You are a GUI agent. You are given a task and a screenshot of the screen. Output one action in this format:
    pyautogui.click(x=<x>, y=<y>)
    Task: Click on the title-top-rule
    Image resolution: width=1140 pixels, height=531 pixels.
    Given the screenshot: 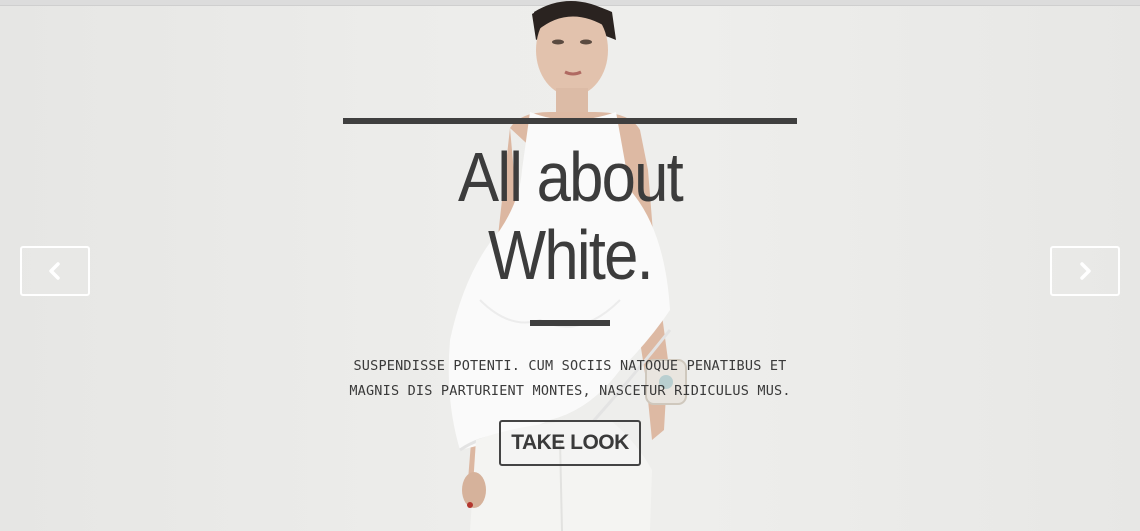 What is the action you would take?
    pyautogui.click(x=570, y=121)
    